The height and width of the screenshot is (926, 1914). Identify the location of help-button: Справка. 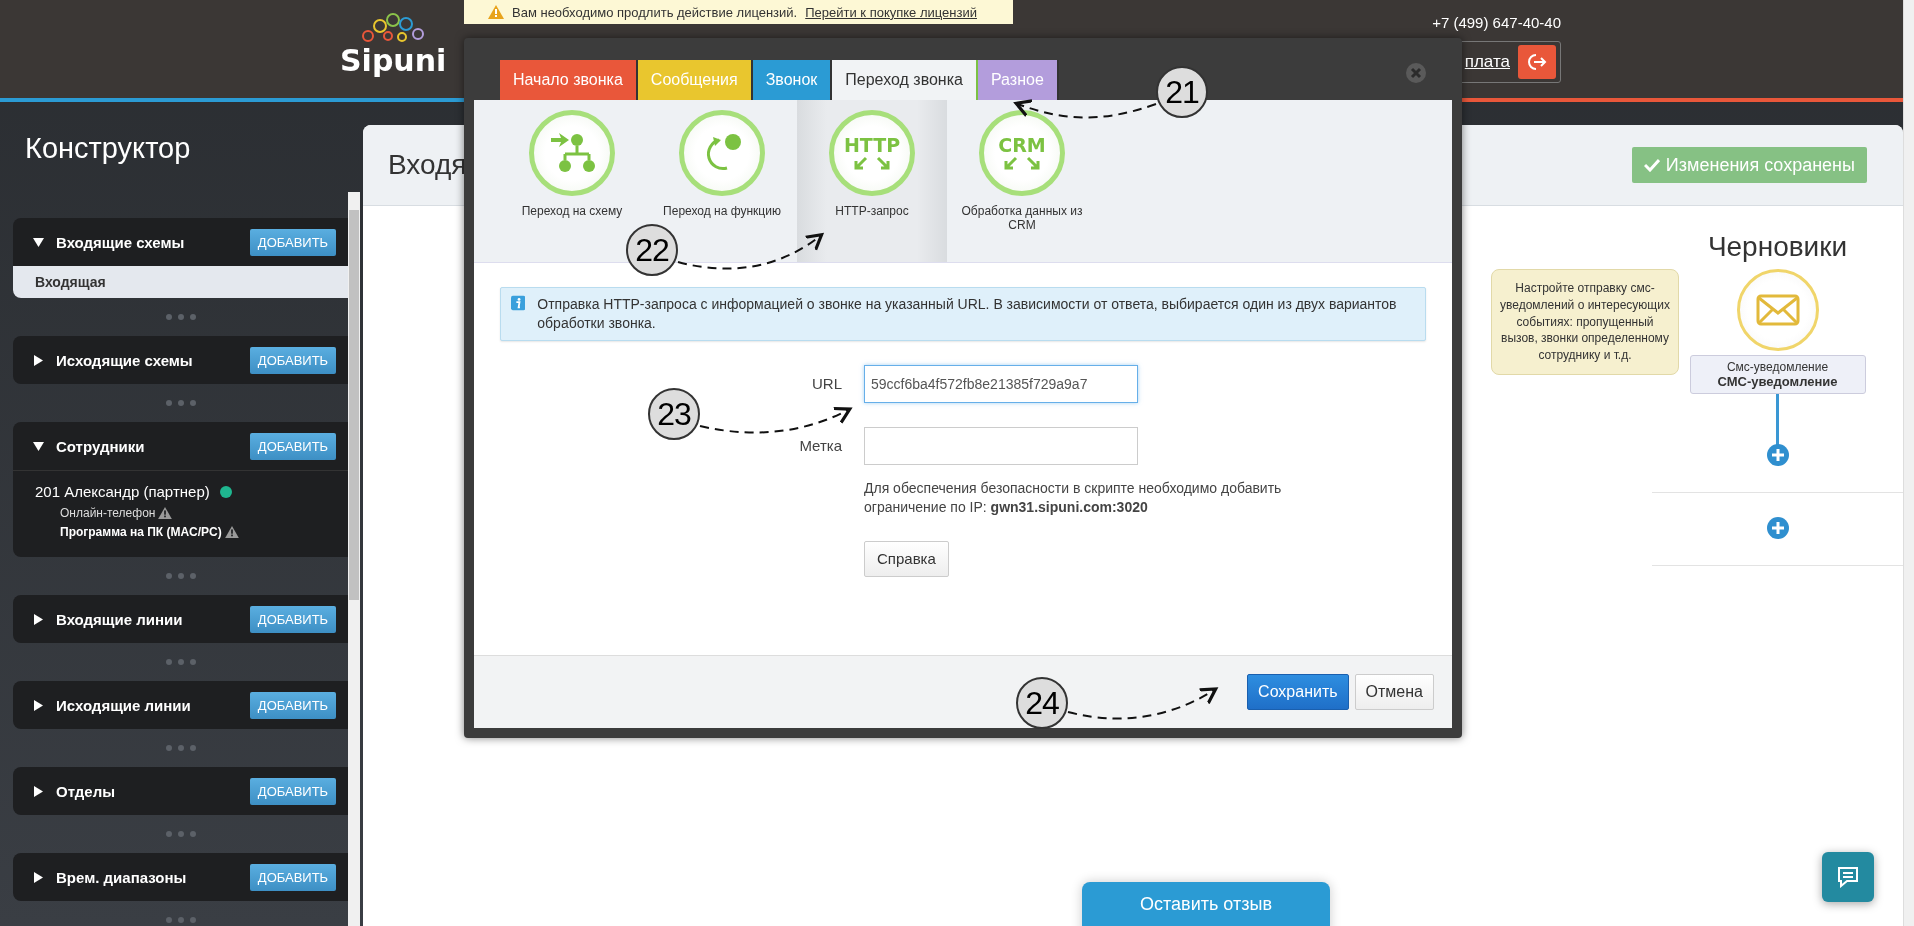
(906, 558).